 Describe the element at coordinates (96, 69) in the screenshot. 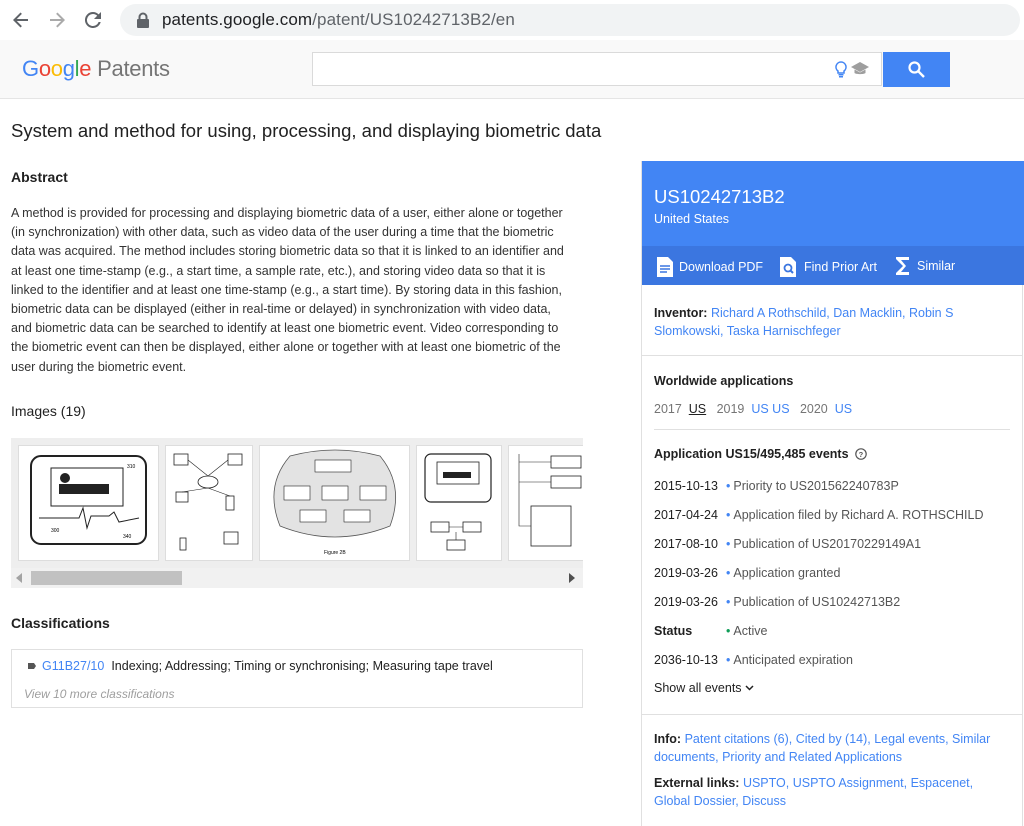

I see `google-patents-logo: Google Patents` at that location.